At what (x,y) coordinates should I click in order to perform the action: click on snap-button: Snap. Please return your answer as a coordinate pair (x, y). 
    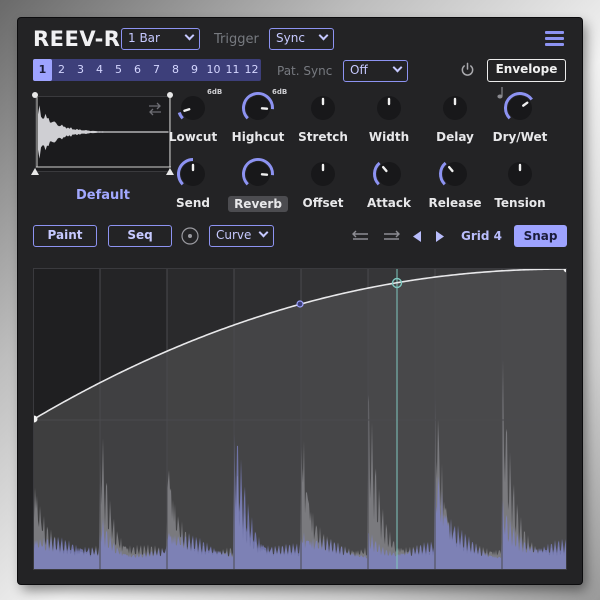
    Looking at the image, I should click on (540, 236).